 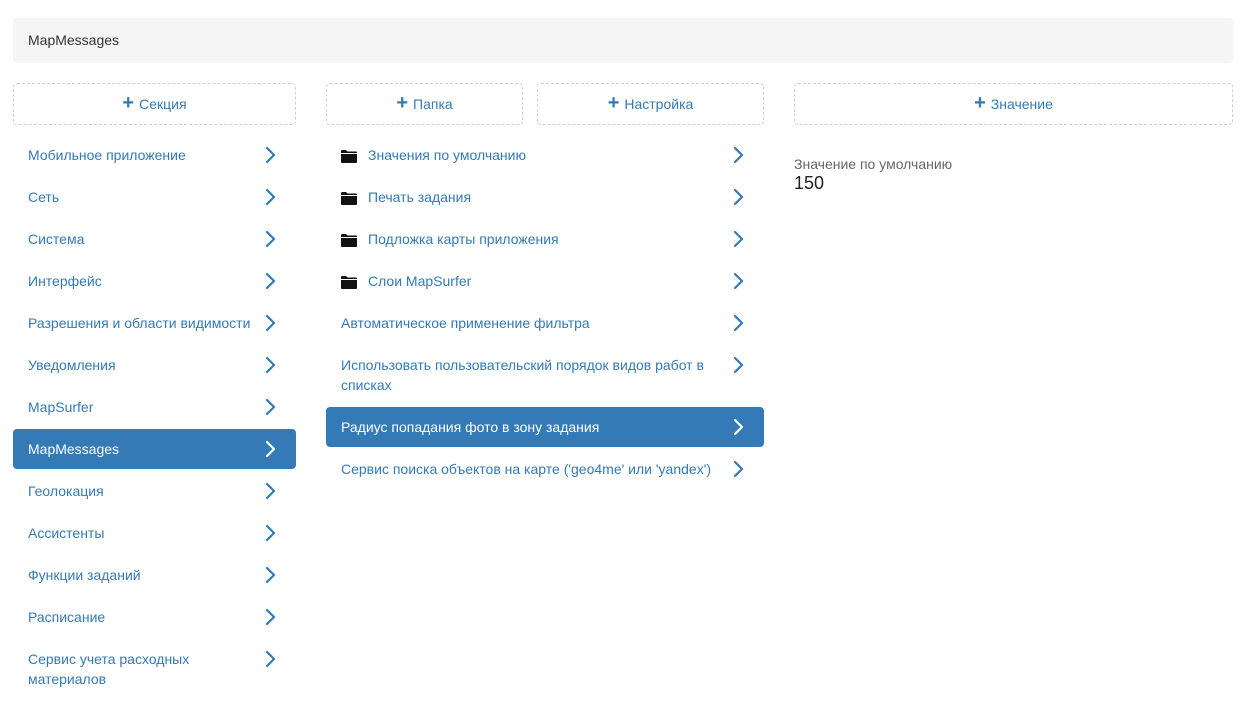 What do you see at coordinates (1013, 138) in the screenshot?
I see `values-column: + Значение Значение по умолчанию 150` at bounding box center [1013, 138].